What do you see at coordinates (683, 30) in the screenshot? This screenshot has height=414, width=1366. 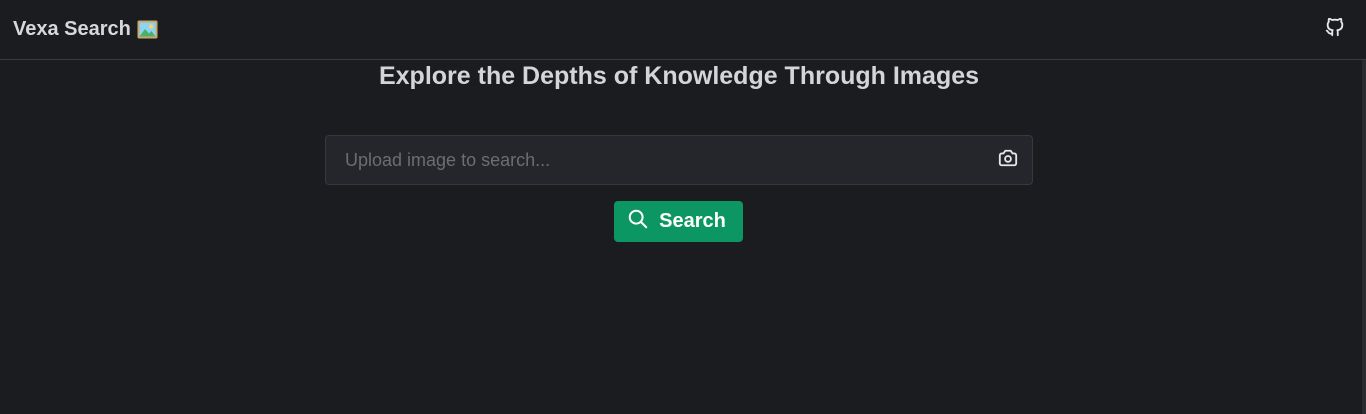 I see `top-navbar: Vexa Search` at bounding box center [683, 30].